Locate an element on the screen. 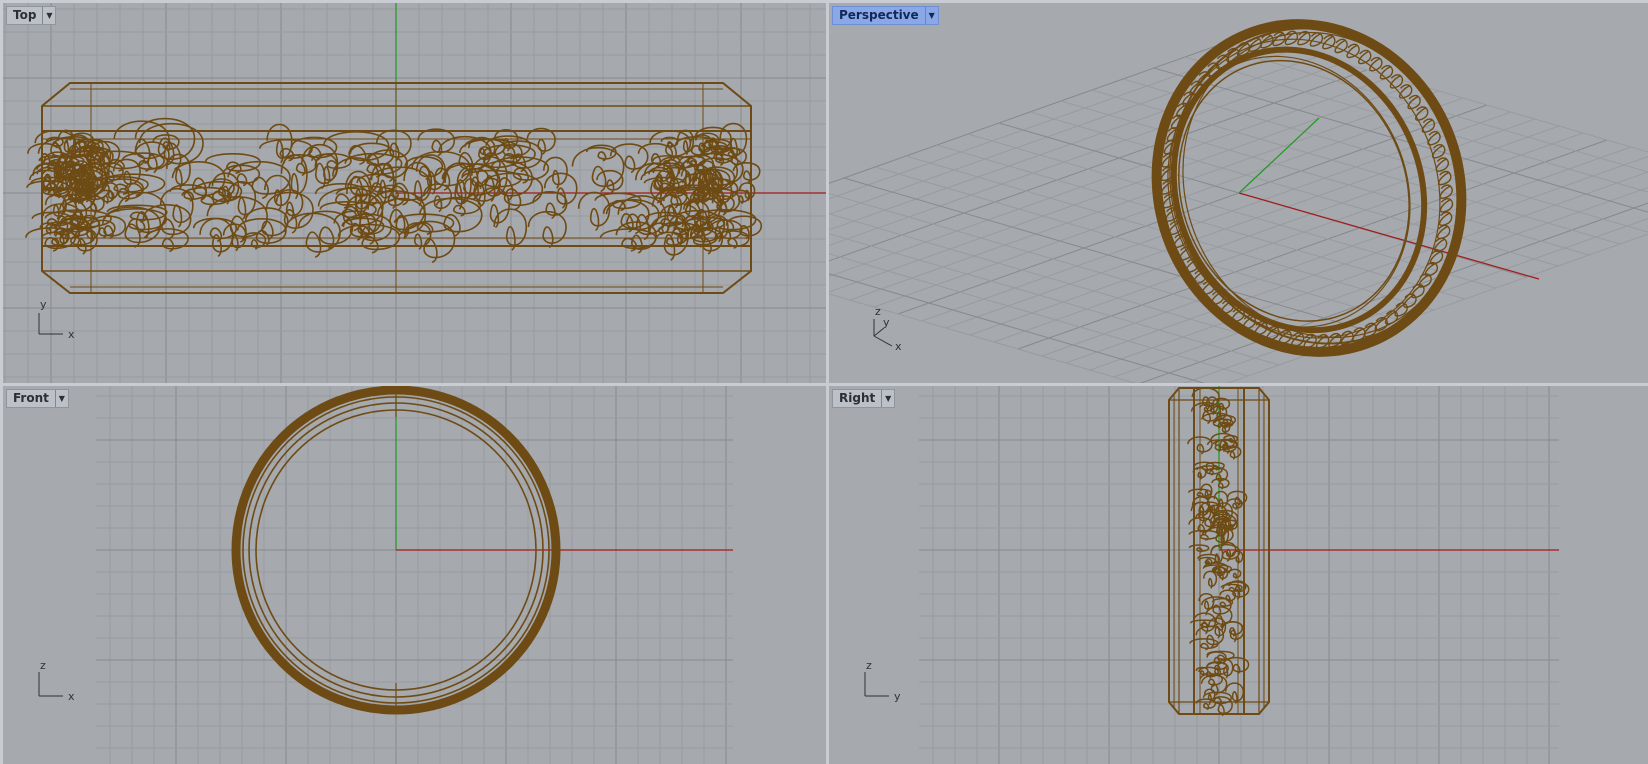  celtic-pattern-top is located at coordinates (394, 190).